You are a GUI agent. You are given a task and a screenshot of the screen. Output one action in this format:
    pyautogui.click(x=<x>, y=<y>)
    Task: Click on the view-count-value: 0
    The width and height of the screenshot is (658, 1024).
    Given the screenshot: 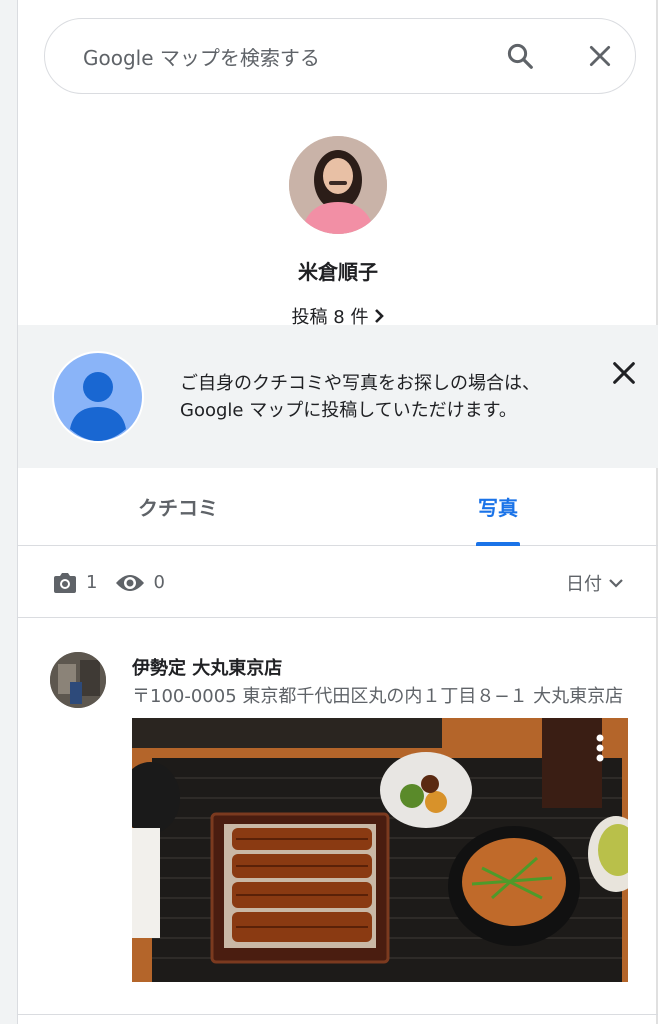 What is the action you would take?
    pyautogui.click(x=159, y=582)
    